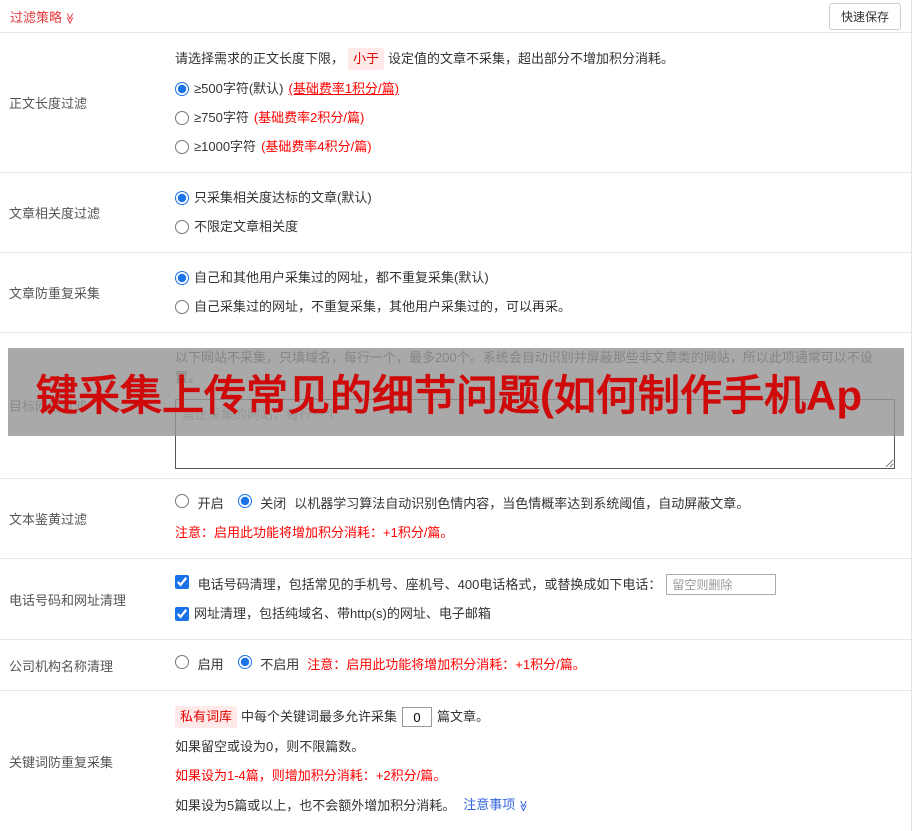 The image size is (912, 831). I want to click on porn-option-off: 关闭, so click(262, 504).